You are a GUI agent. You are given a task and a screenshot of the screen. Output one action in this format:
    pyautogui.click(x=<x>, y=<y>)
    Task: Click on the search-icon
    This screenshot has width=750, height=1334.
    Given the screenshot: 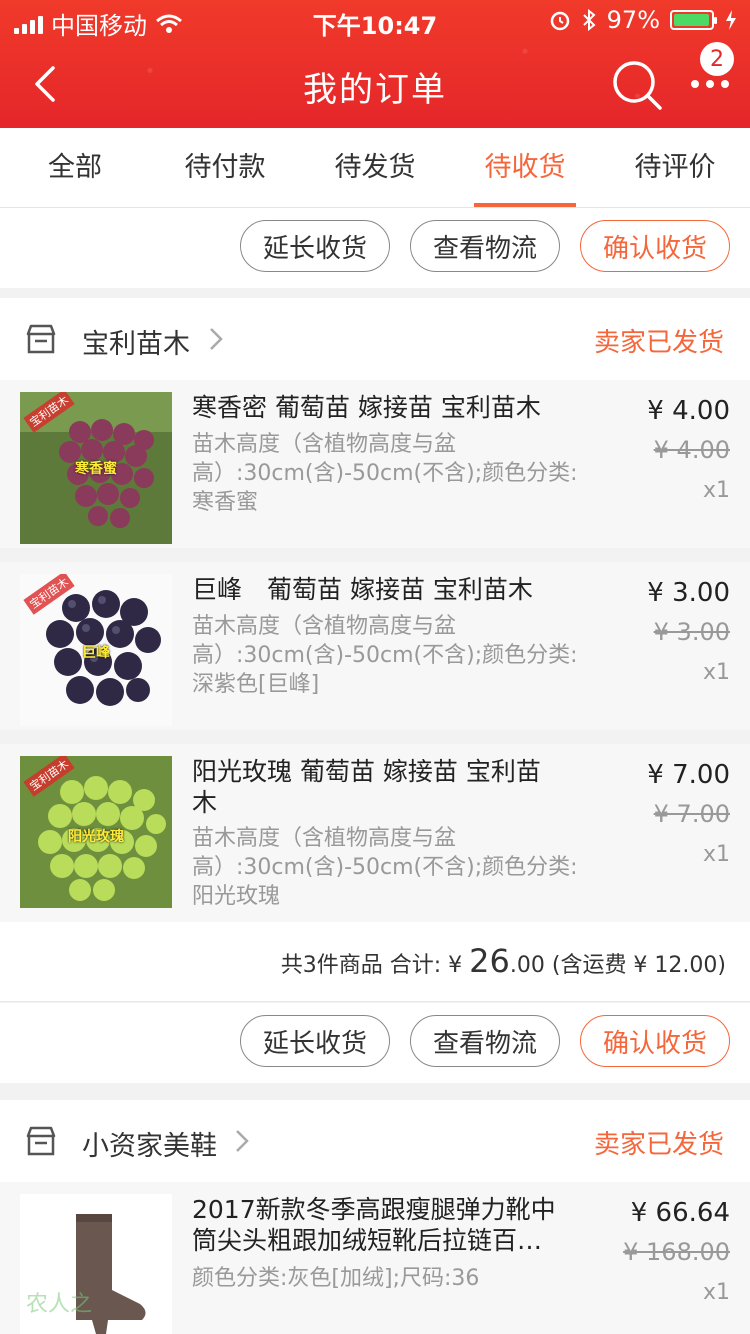 What is the action you would take?
    pyautogui.click(x=637, y=85)
    